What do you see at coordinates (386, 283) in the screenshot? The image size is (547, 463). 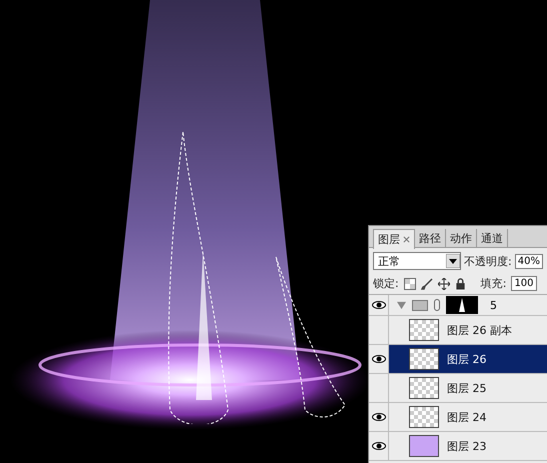 I see `lock-label: 锁定:` at bounding box center [386, 283].